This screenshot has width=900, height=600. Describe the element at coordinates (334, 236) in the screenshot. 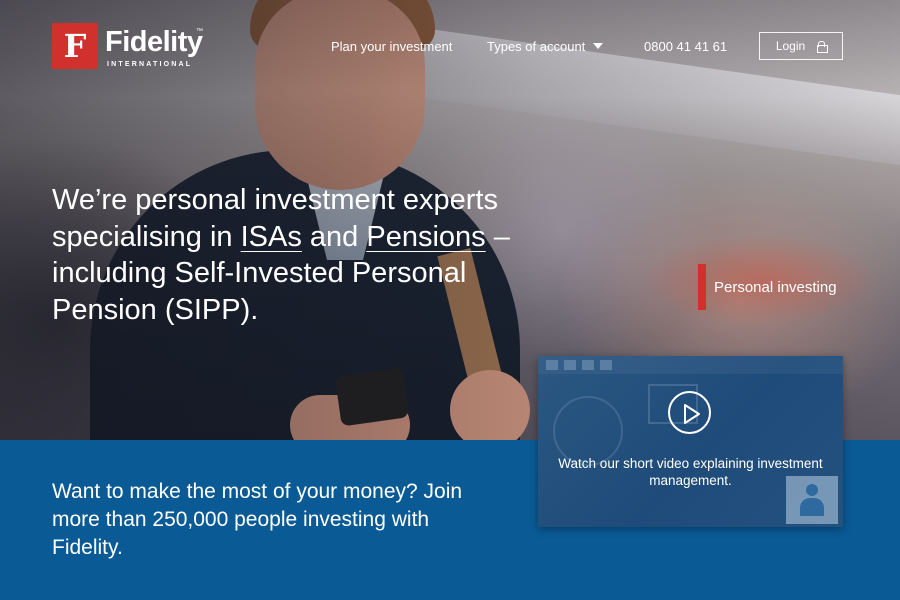

I see `headline-and: and` at that location.